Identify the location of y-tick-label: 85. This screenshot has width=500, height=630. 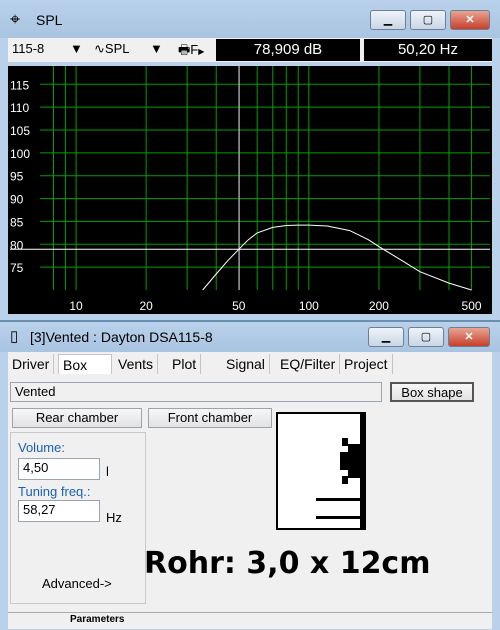
(17, 222).